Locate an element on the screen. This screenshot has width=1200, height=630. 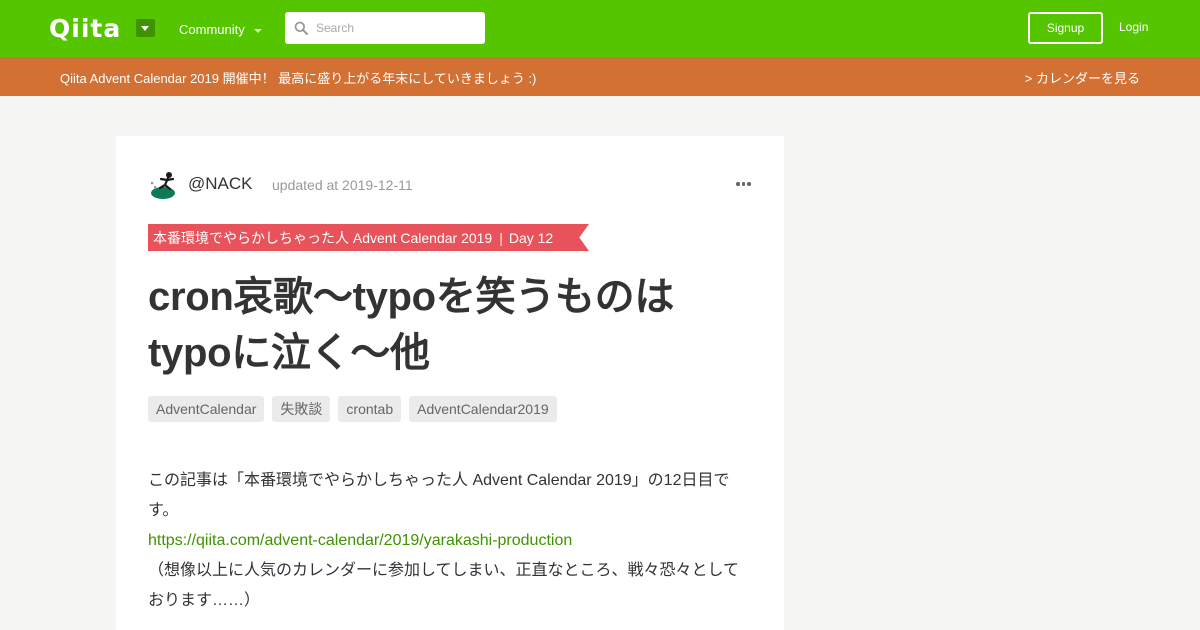
calendar-day: Day 12 is located at coordinates (531, 237).